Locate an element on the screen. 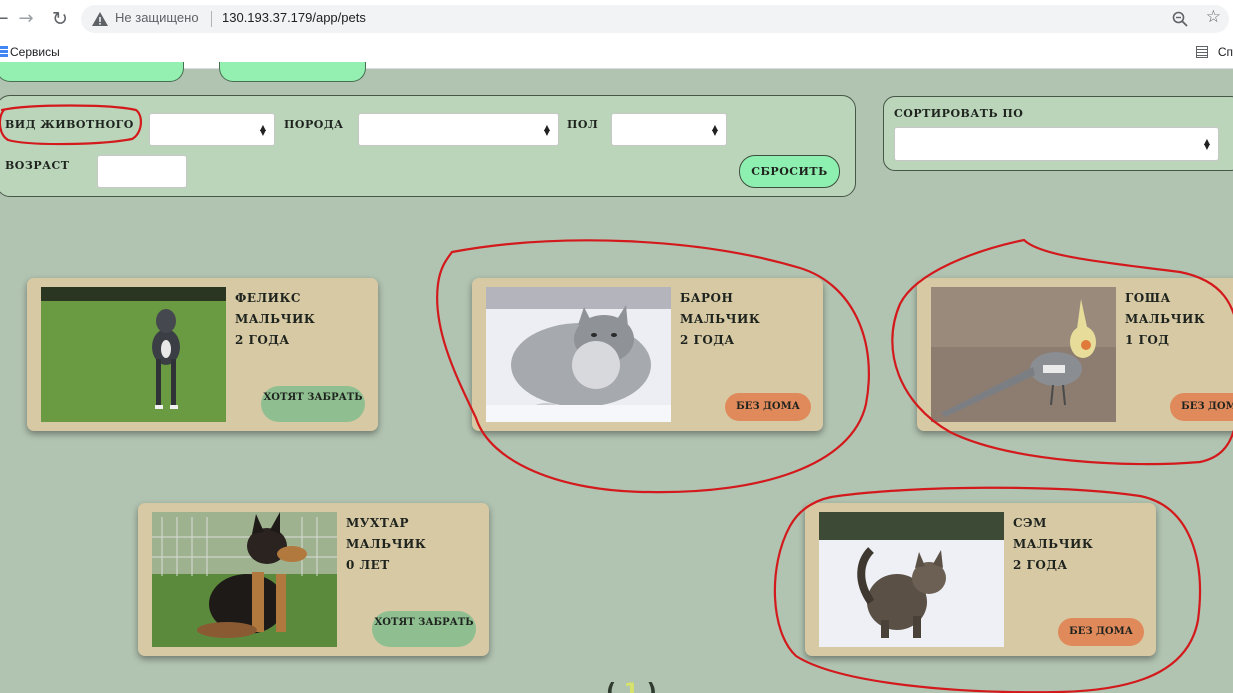  reading-list: Сп is located at coordinates (1214, 52).